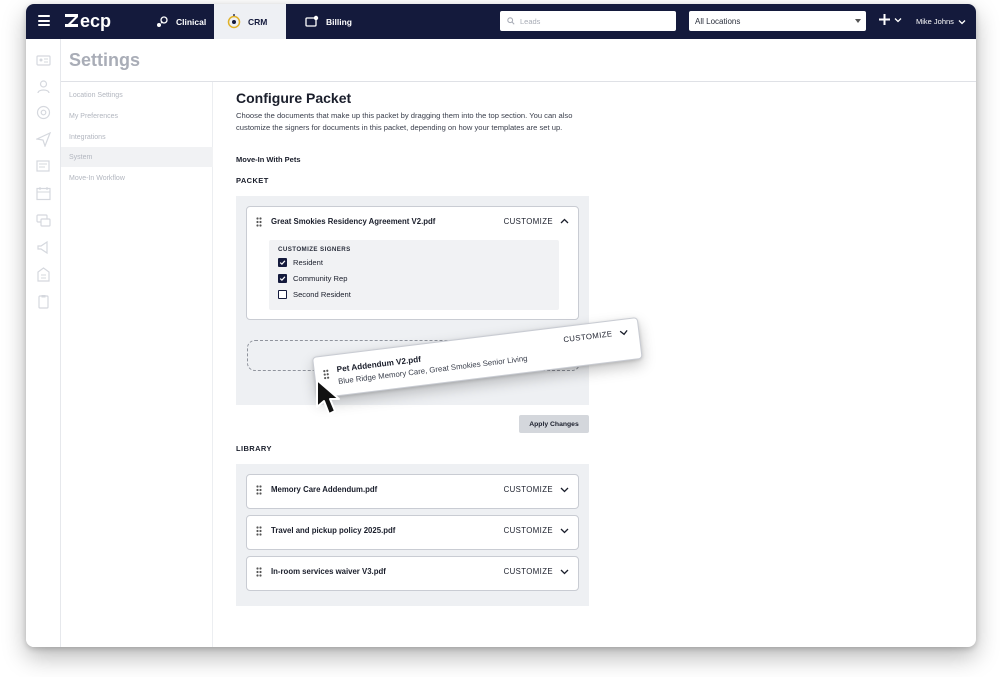  Describe the element at coordinates (43, 139) in the screenshot. I see `send-icon` at that location.